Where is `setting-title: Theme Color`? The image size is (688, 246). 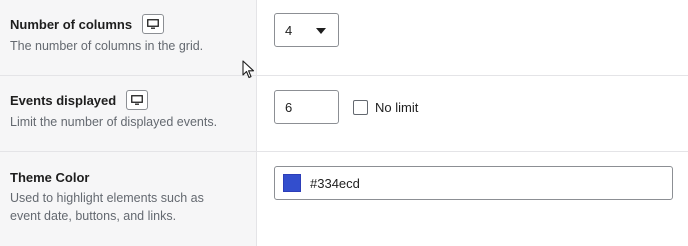
setting-title: Theme Color is located at coordinates (50, 177).